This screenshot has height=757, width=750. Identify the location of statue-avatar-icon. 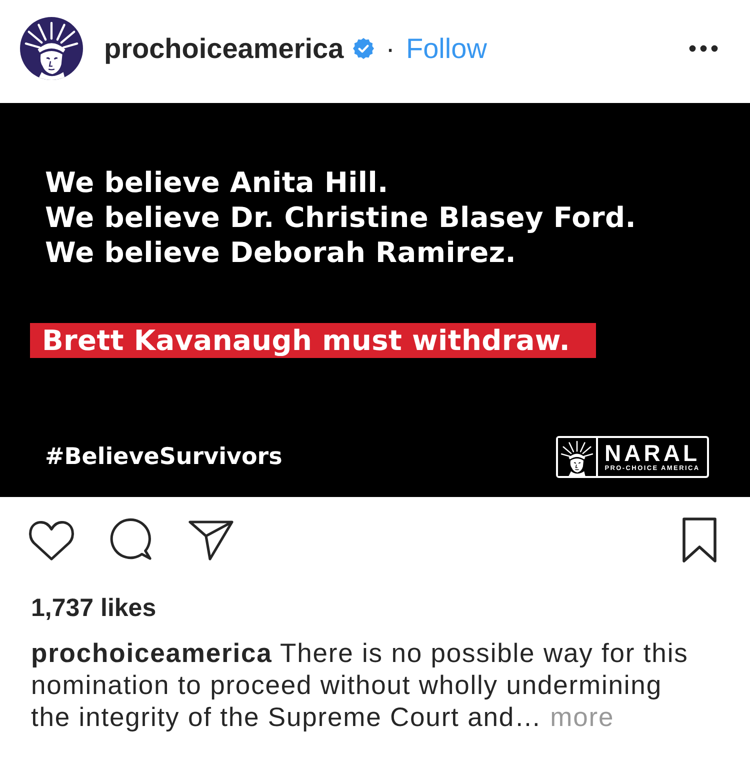
(51, 48).